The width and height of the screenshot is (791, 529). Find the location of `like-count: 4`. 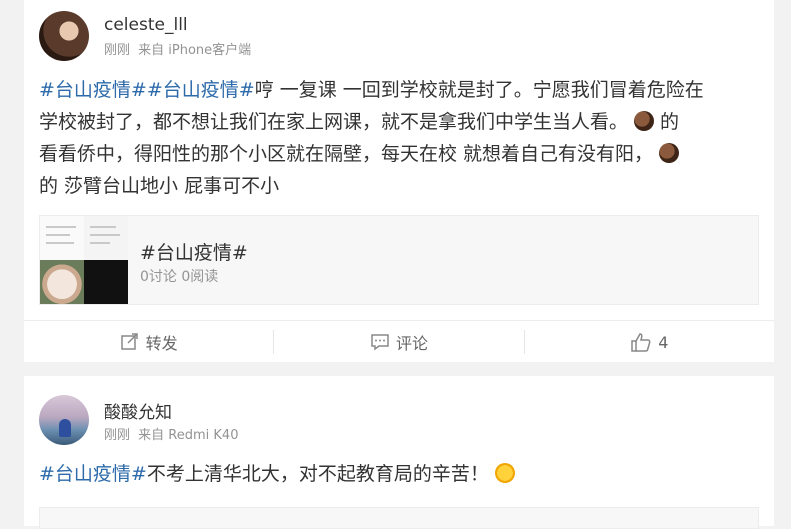

like-count: 4 is located at coordinates (663, 342).